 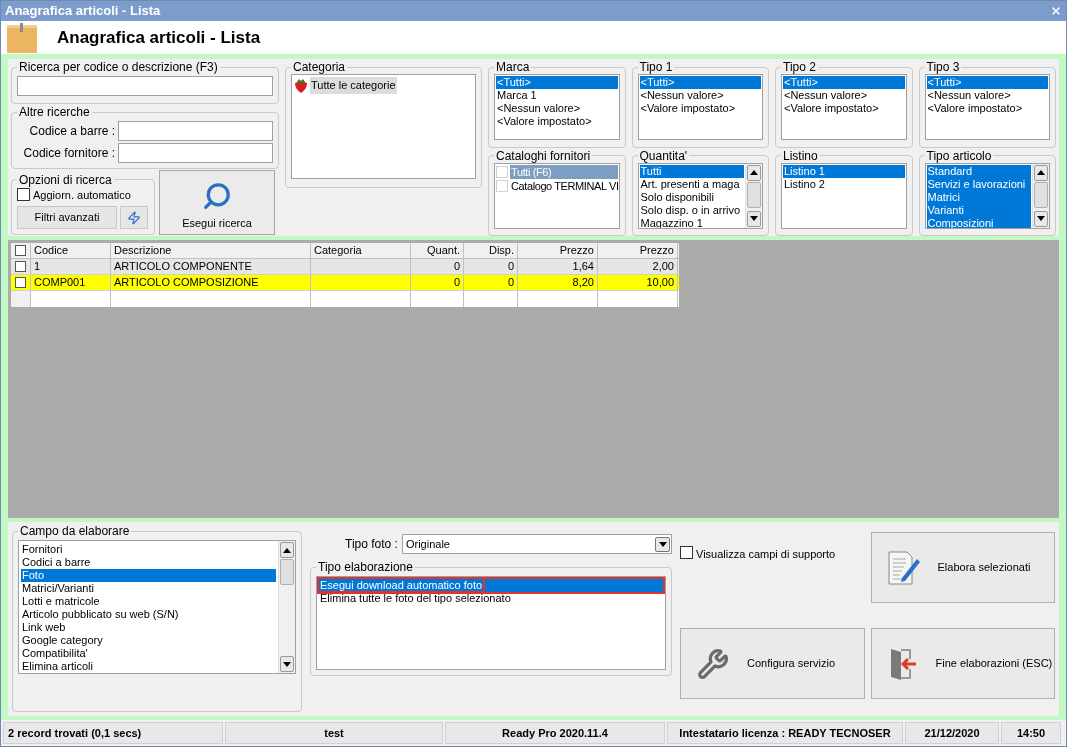 I want to click on field-label: Tipo foto :, so click(x=371, y=544).